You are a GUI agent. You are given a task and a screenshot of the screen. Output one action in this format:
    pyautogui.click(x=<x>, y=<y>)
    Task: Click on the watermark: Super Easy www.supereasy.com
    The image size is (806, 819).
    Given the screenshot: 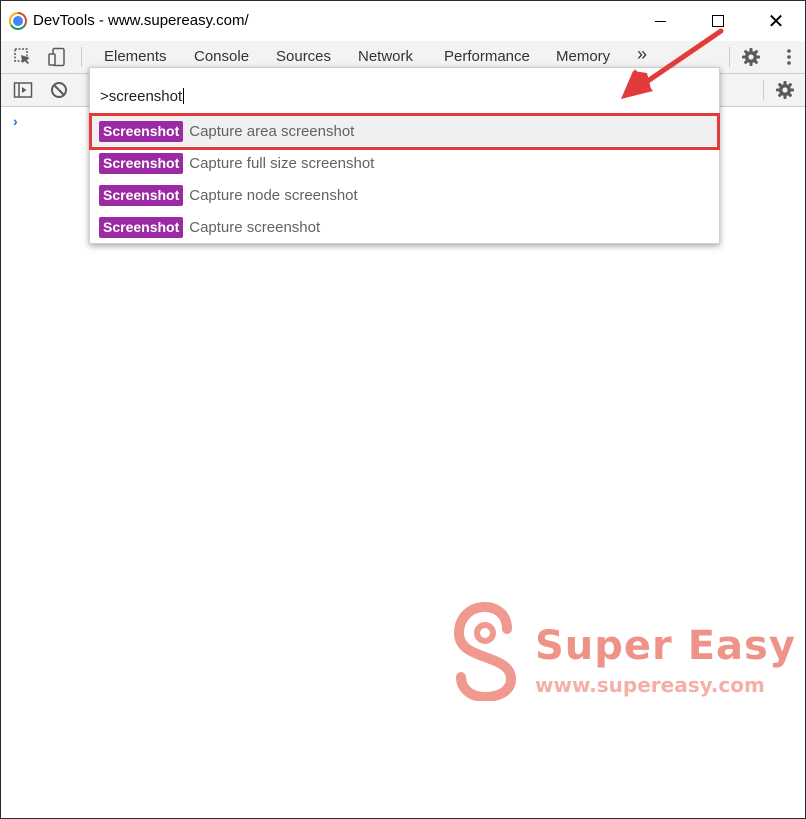 What is the action you would take?
    pyautogui.click(x=624, y=656)
    